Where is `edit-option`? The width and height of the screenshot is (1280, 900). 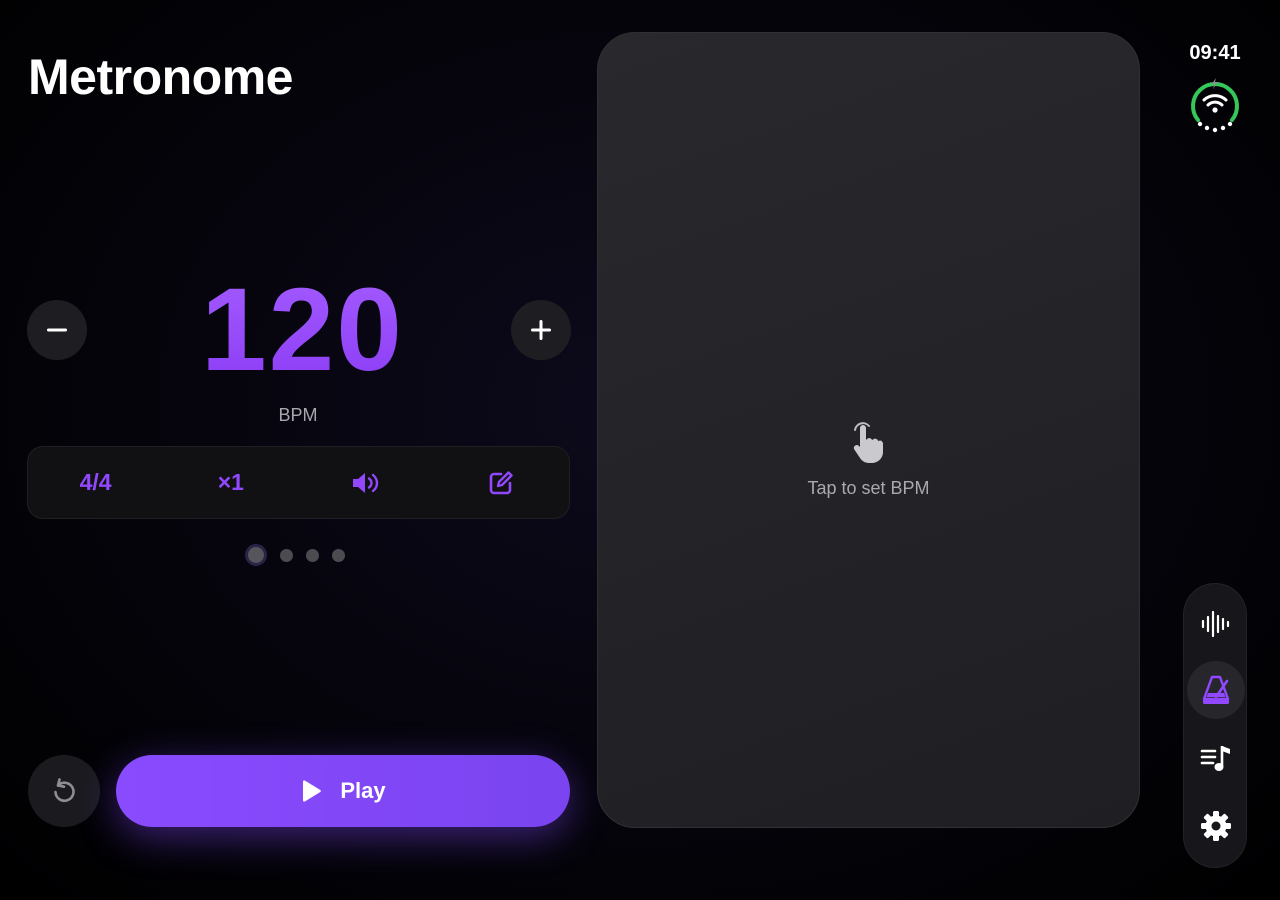
edit-option is located at coordinates (501, 482).